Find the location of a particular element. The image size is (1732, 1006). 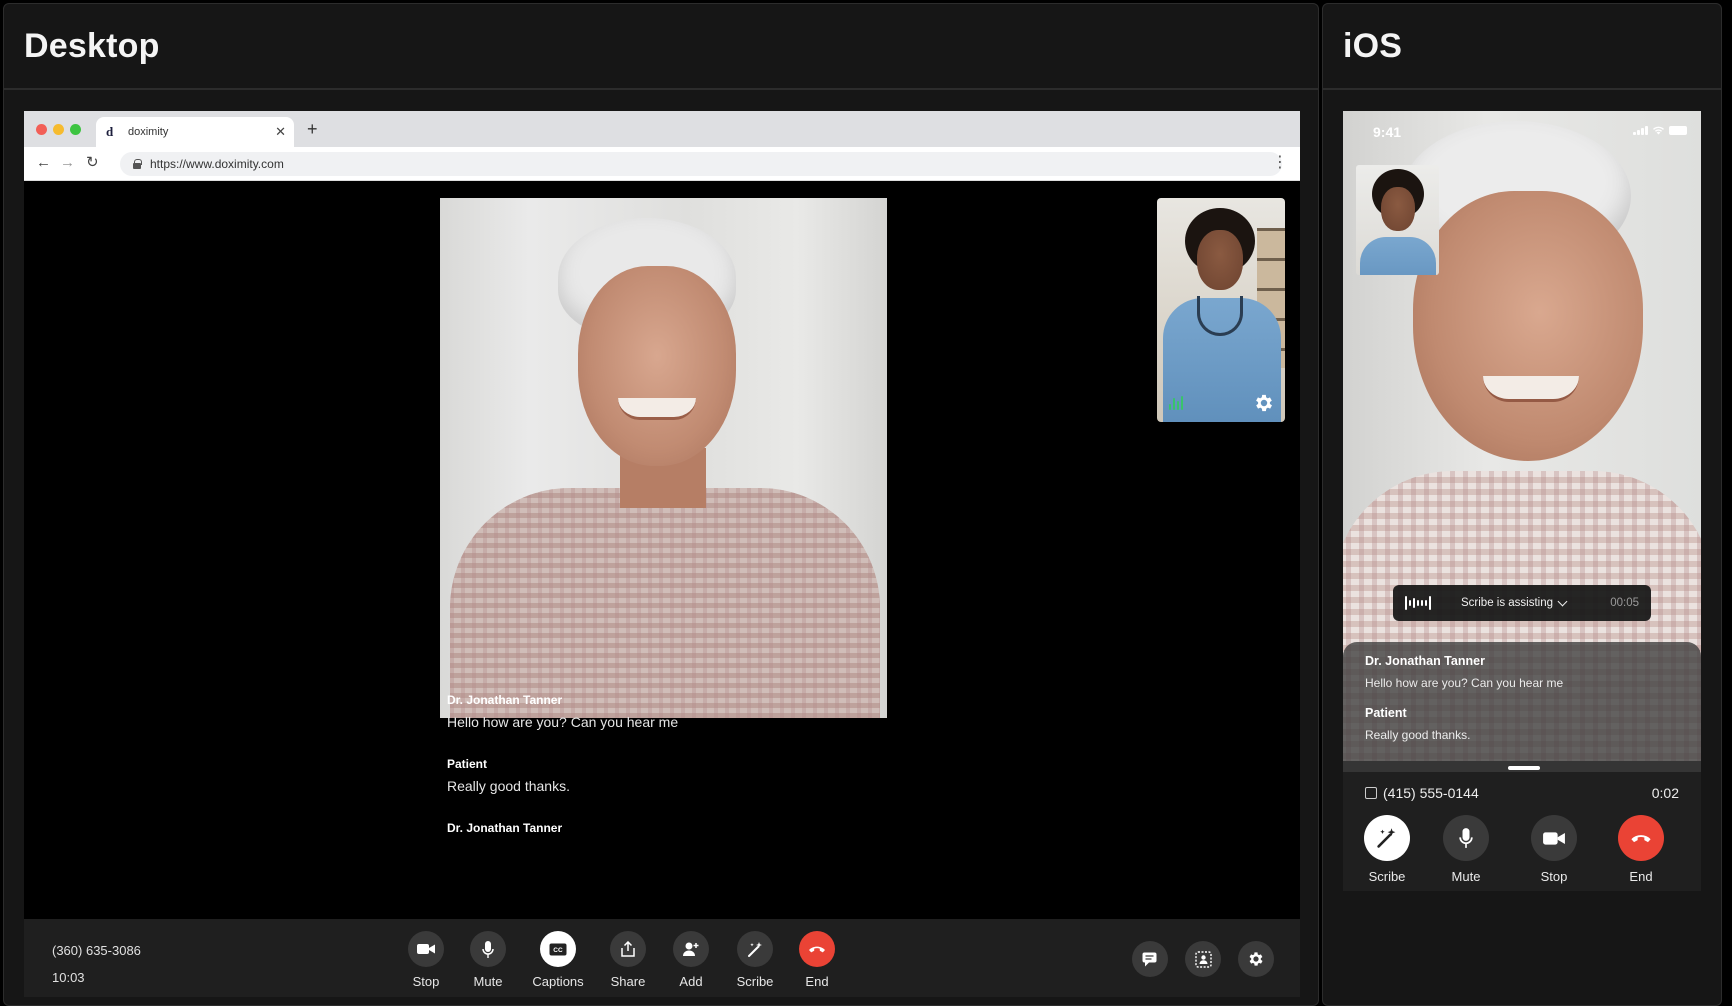

scribe-label: Scribe is located at coordinates (755, 981).